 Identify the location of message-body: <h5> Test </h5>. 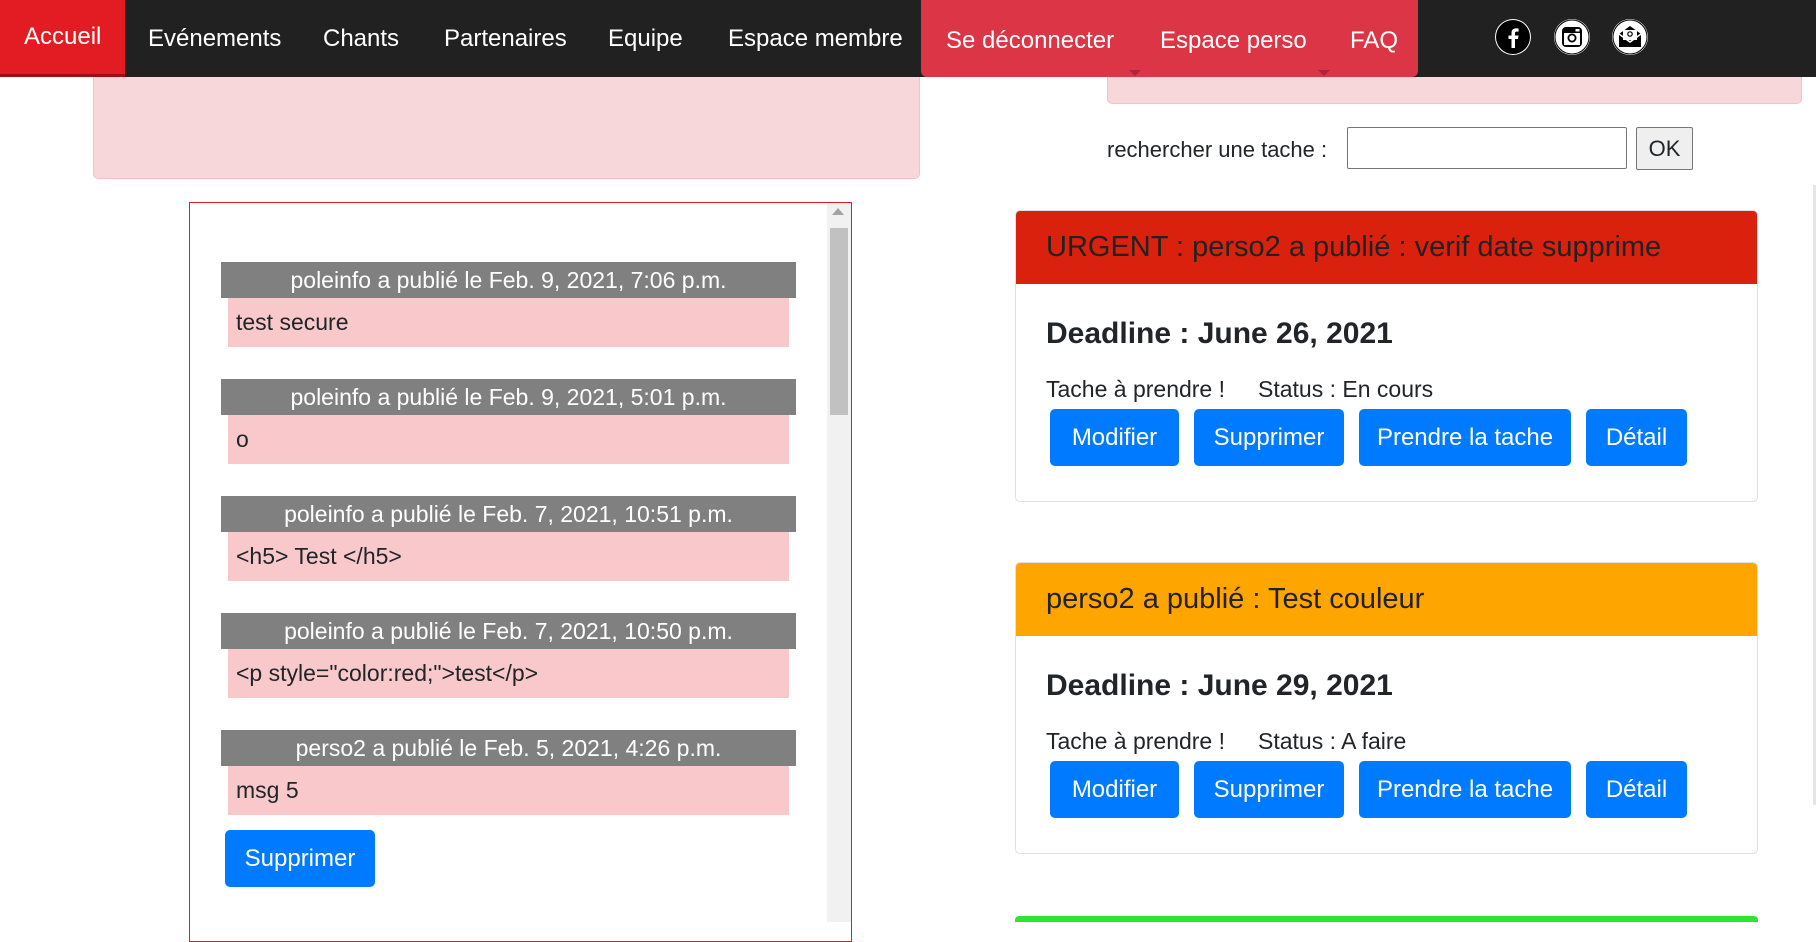
(508, 556).